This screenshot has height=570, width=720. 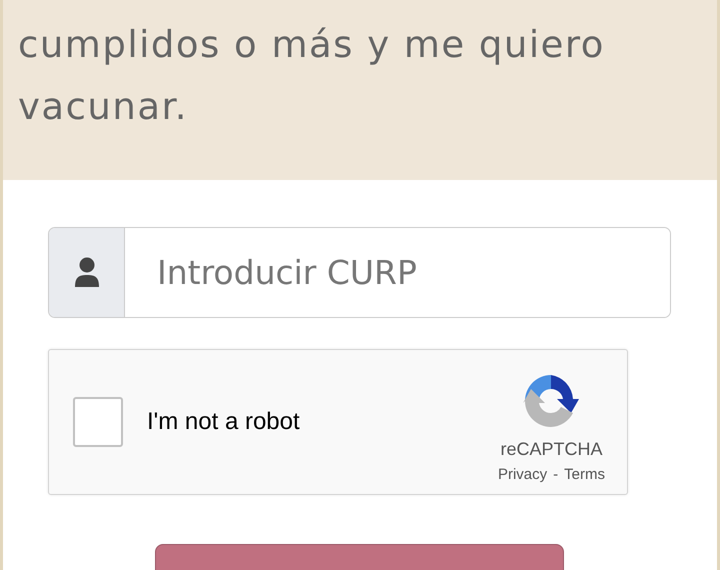 What do you see at coordinates (551, 449) in the screenshot?
I see `captcha-brand: reCAPTCHA` at bounding box center [551, 449].